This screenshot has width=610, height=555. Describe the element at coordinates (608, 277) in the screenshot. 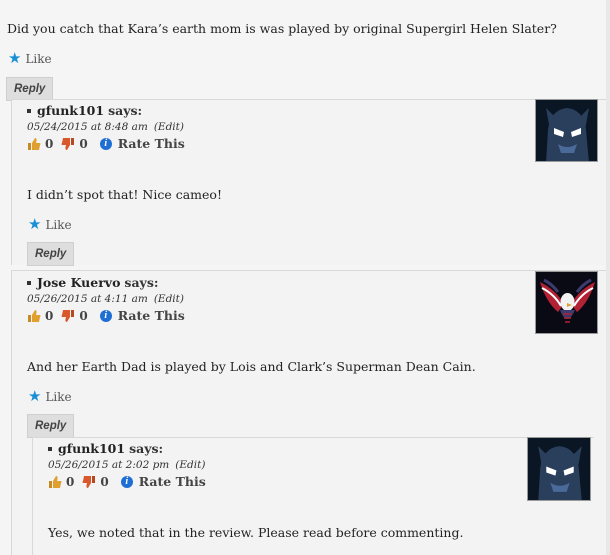

I see `scrollbar-track` at that location.